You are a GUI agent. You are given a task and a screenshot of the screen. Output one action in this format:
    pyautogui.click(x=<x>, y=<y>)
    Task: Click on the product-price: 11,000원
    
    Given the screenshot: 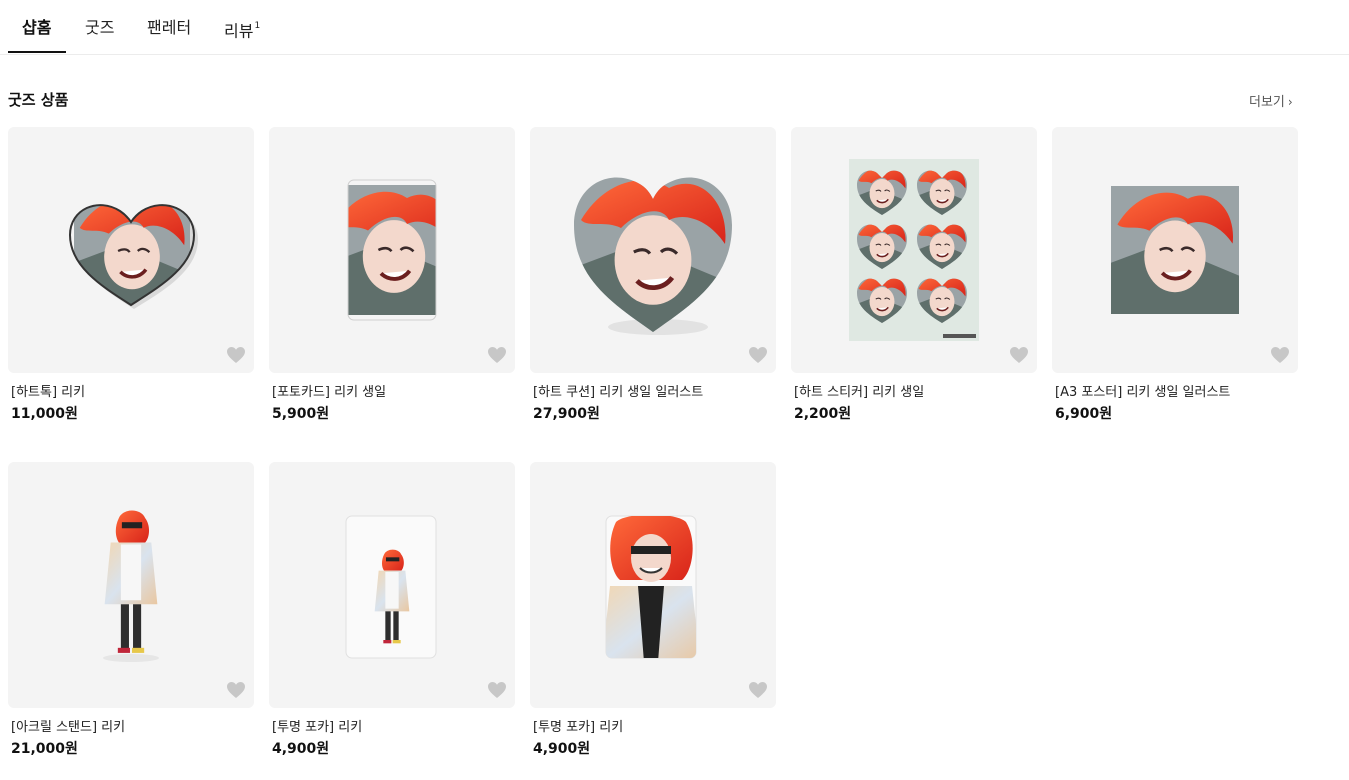 What is the action you would take?
    pyautogui.click(x=44, y=414)
    